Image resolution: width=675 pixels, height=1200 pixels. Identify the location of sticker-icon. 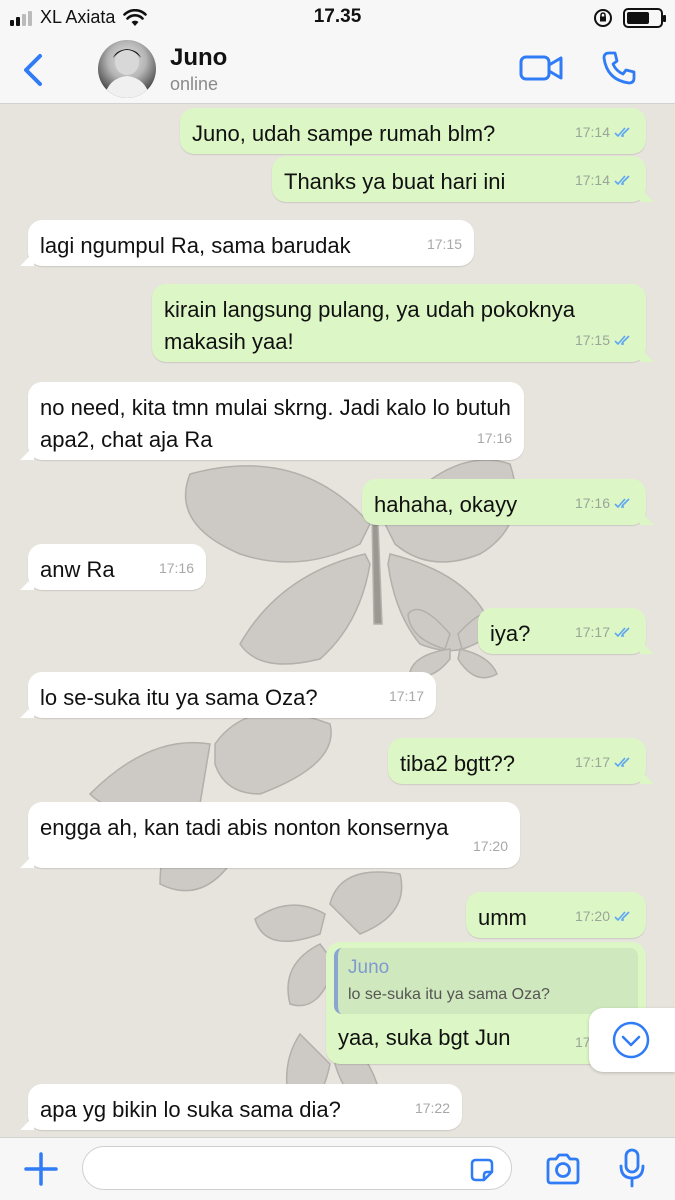
(482, 1170).